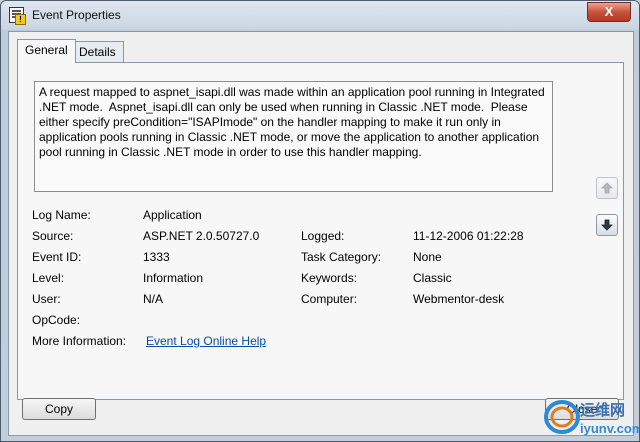 The image size is (640, 442). I want to click on window-close-button: X, so click(609, 12).